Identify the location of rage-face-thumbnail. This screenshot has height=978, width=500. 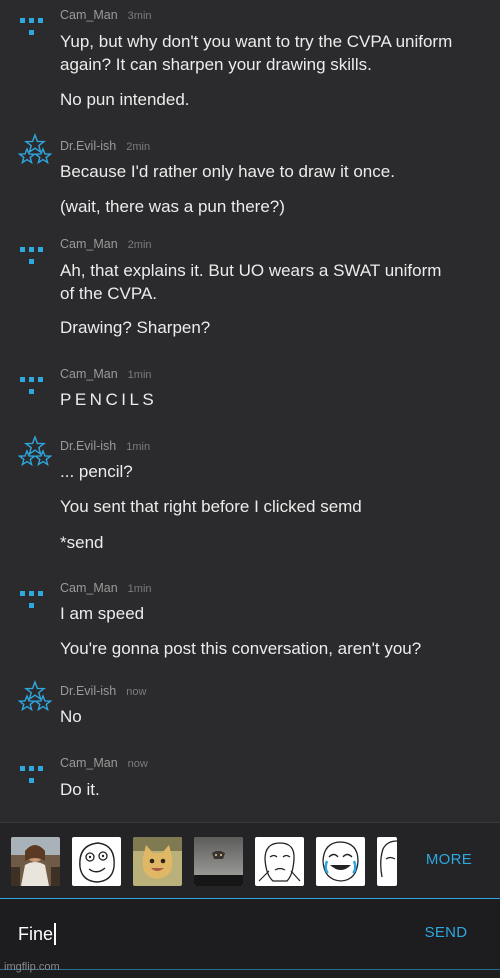
(96, 861).